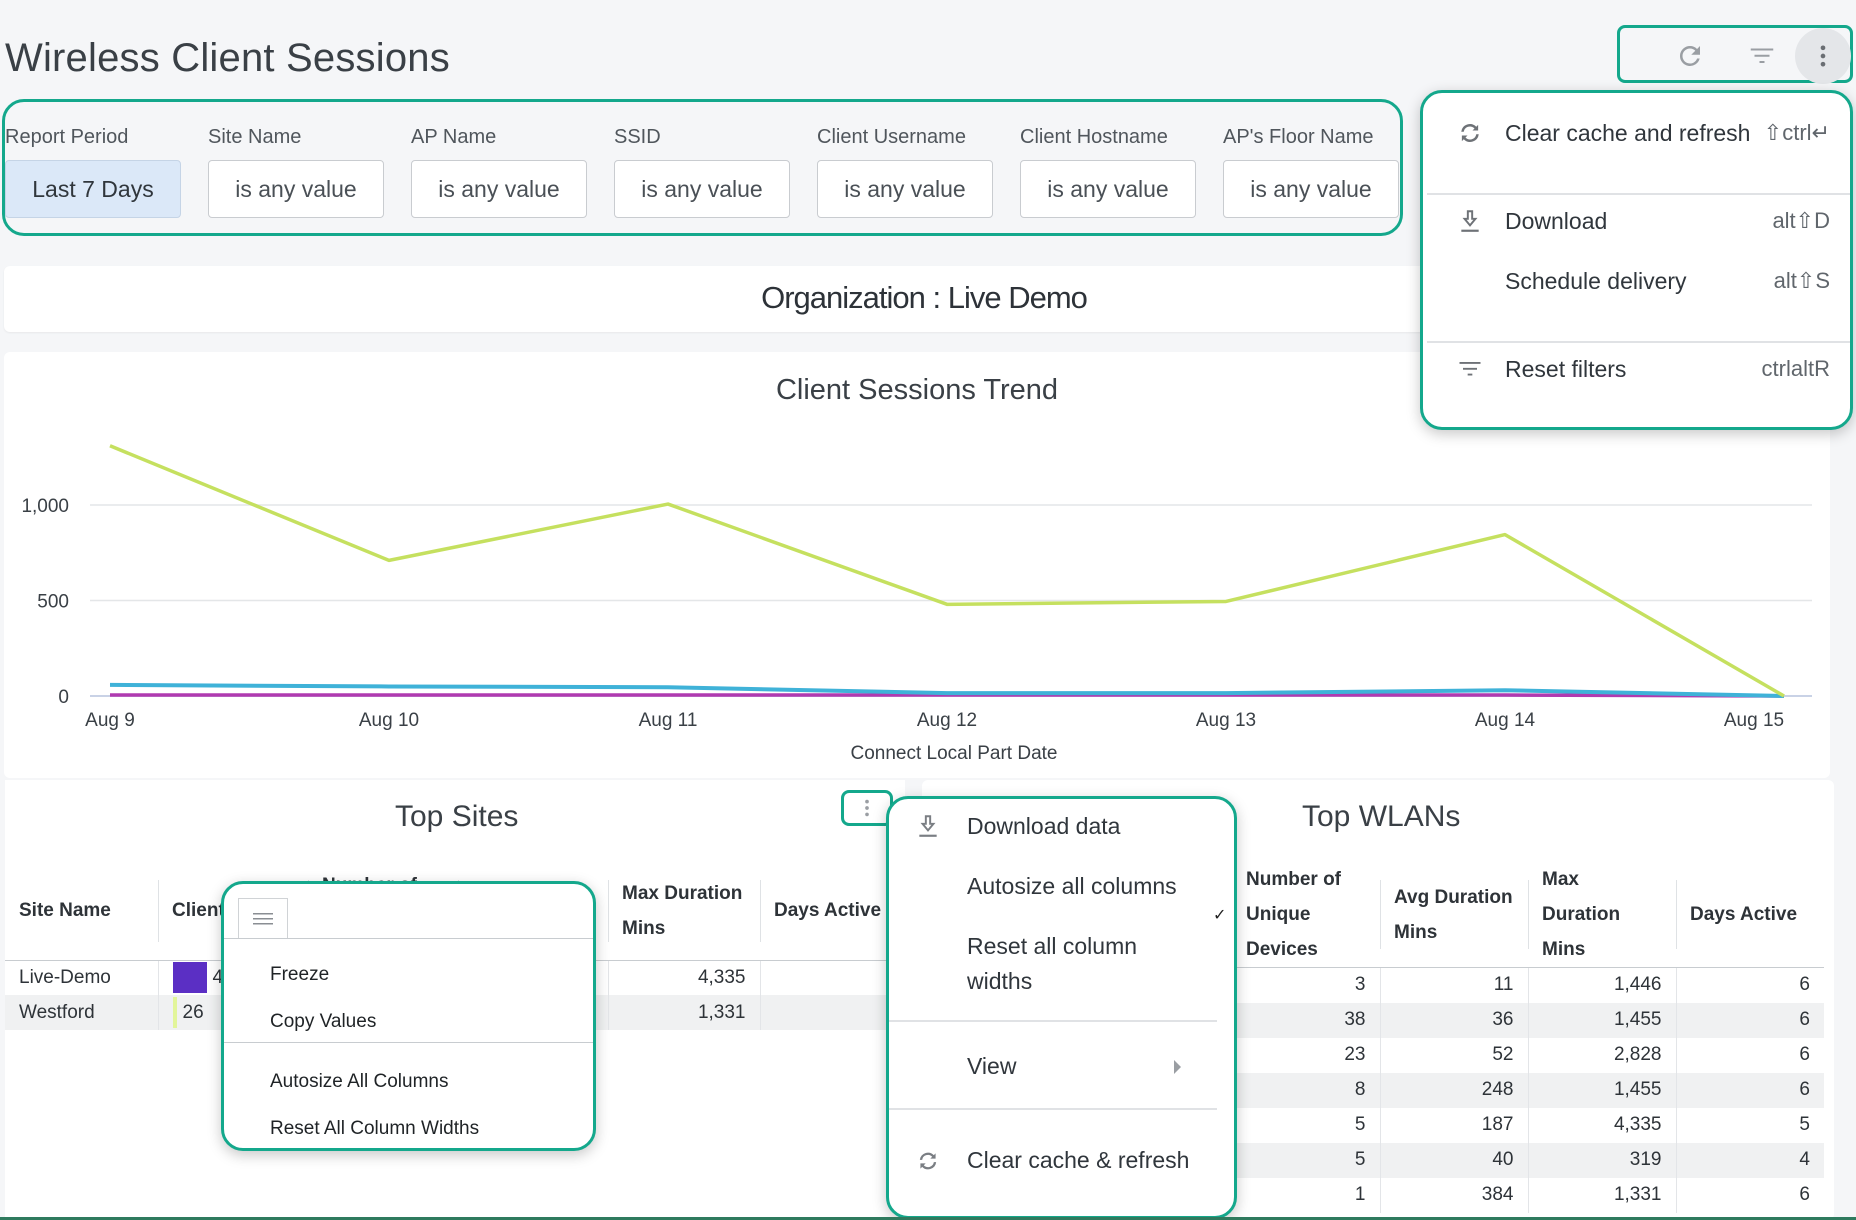 The height and width of the screenshot is (1220, 1856). Describe the element at coordinates (1601, 985) in the screenshot. I see `cell-max-duration: 1,446` at that location.